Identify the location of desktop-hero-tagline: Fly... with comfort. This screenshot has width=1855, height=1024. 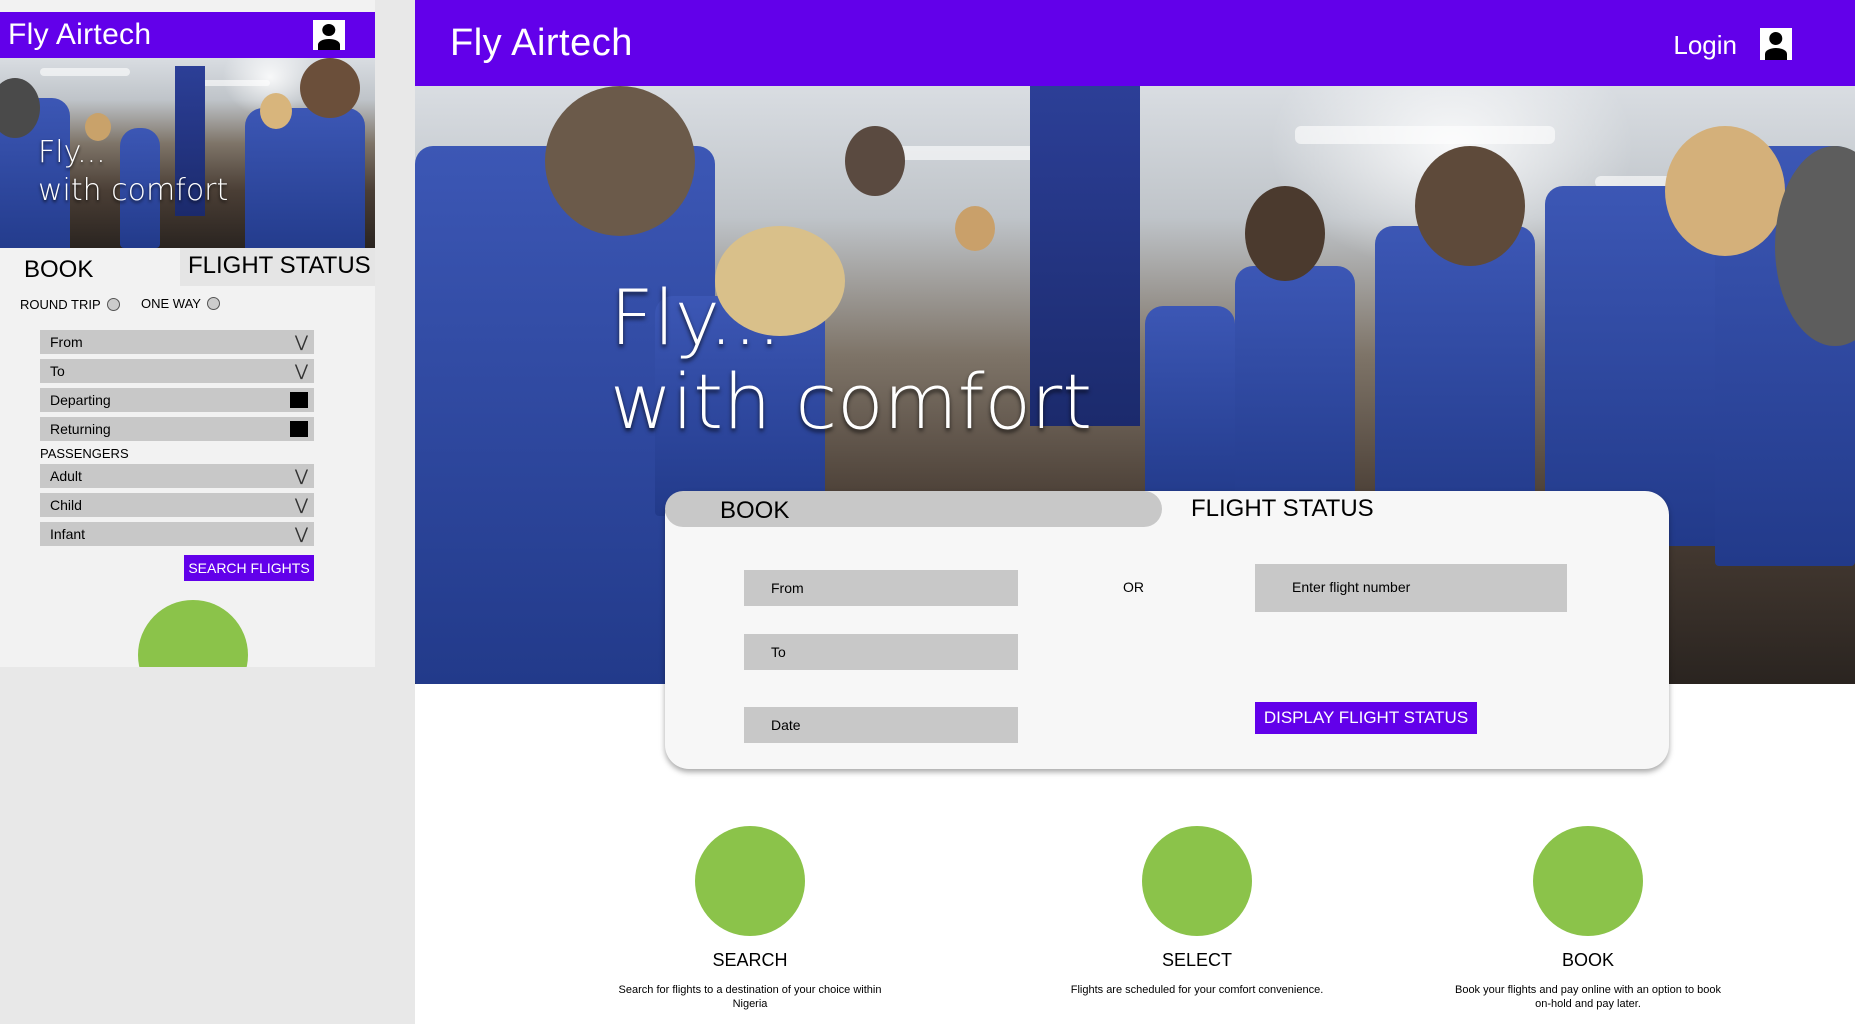
(851, 360).